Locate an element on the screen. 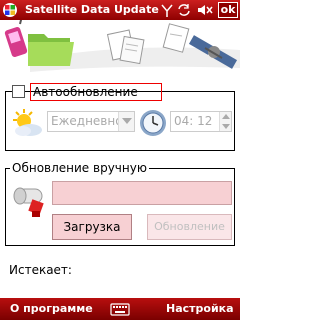 The width and height of the screenshot is (320, 320). document-icon is located at coordinates (125, 47).